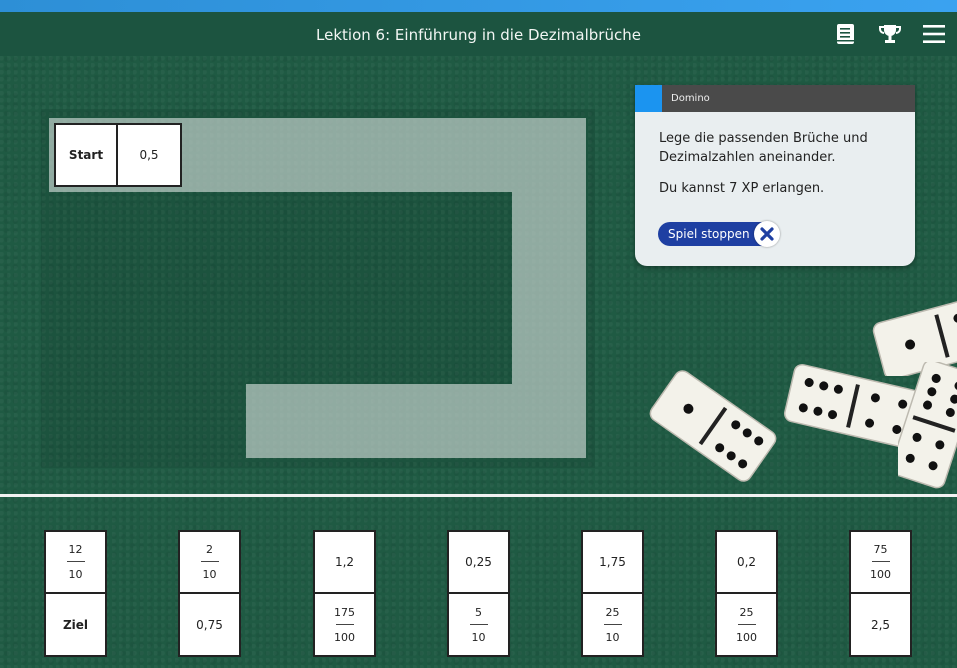  Describe the element at coordinates (478, 6) in the screenshot. I see `top-accent-strip` at that location.